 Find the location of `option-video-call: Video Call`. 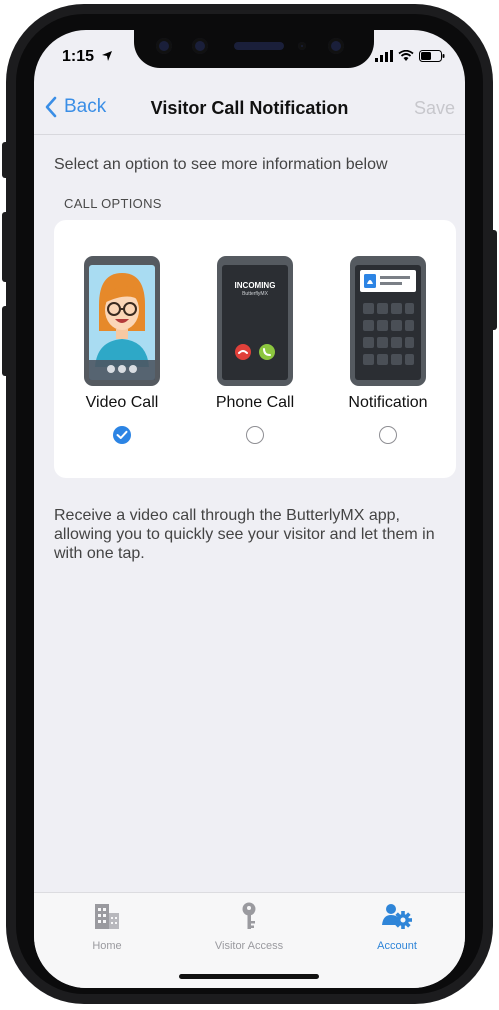

option-video-call: Video Call is located at coordinates (122, 350).